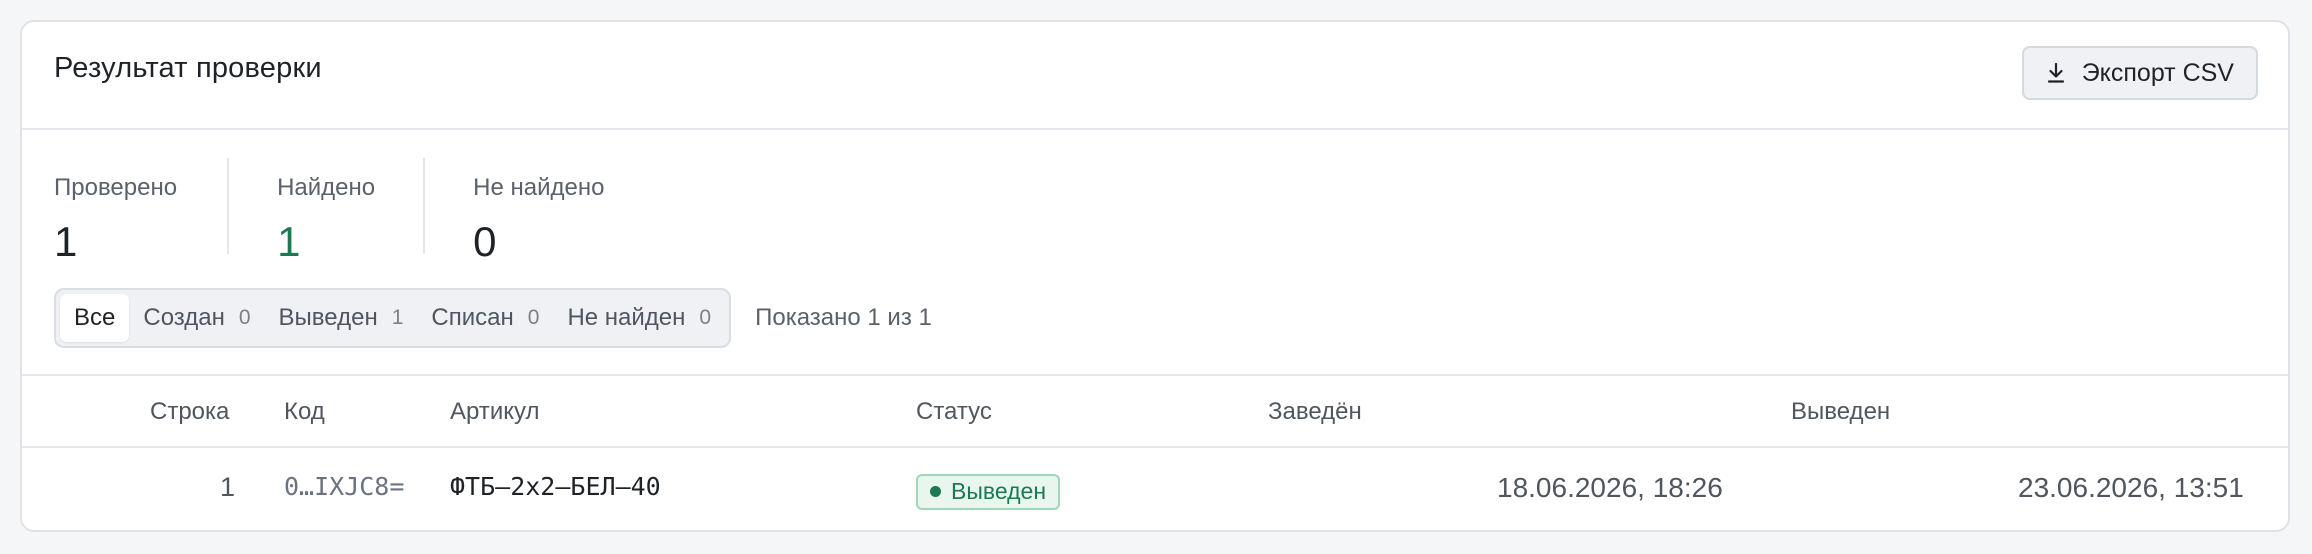 The image size is (2312, 554). What do you see at coordinates (289, 241) in the screenshot?
I see `stat-found-value: 1` at bounding box center [289, 241].